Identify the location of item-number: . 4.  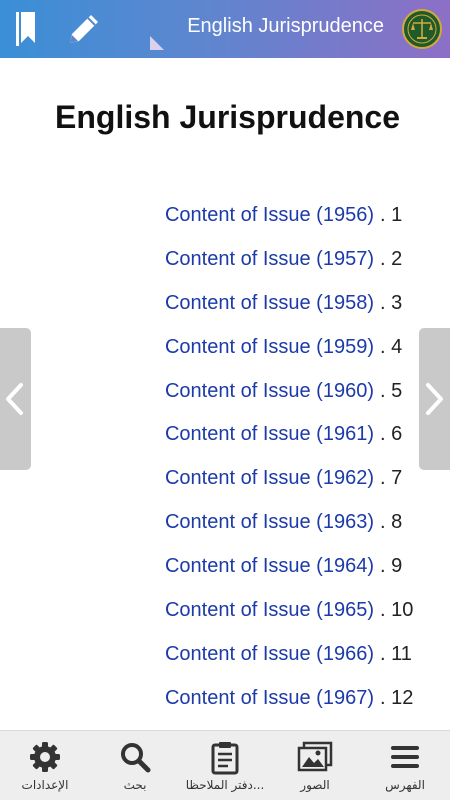
(391, 346).